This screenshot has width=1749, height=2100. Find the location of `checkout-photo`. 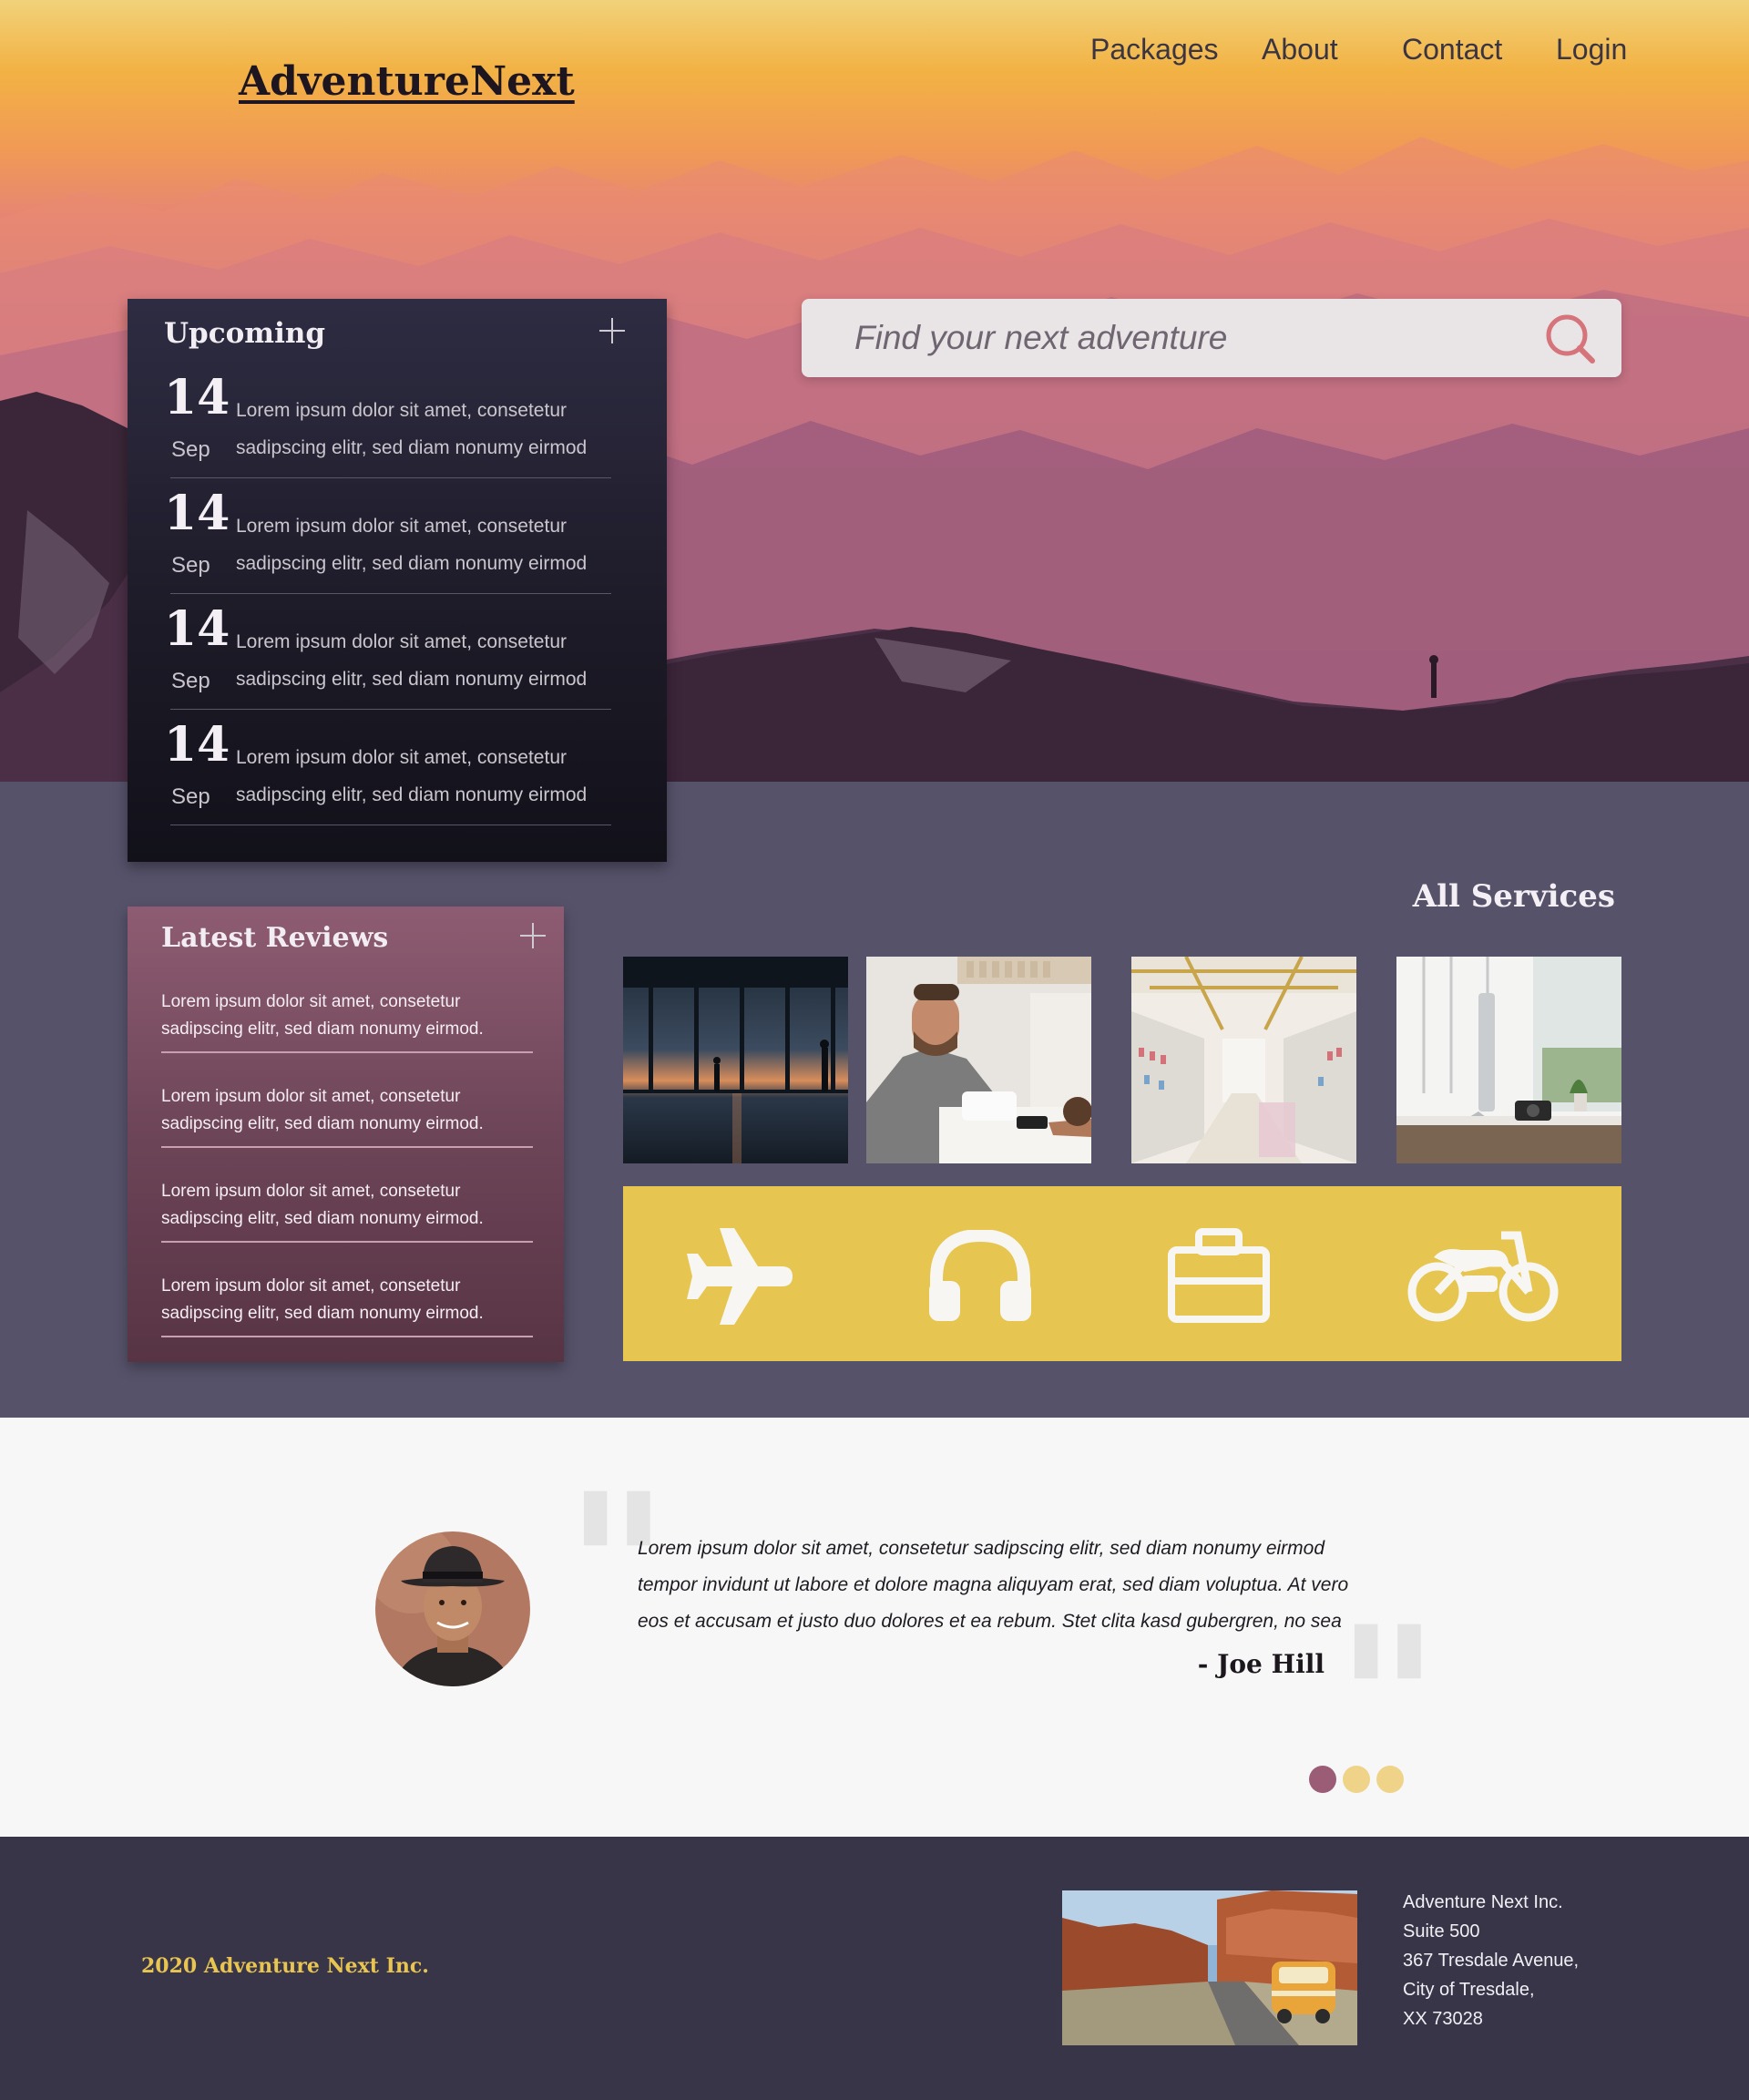

checkout-photo is located at coordinates (978, 1060).